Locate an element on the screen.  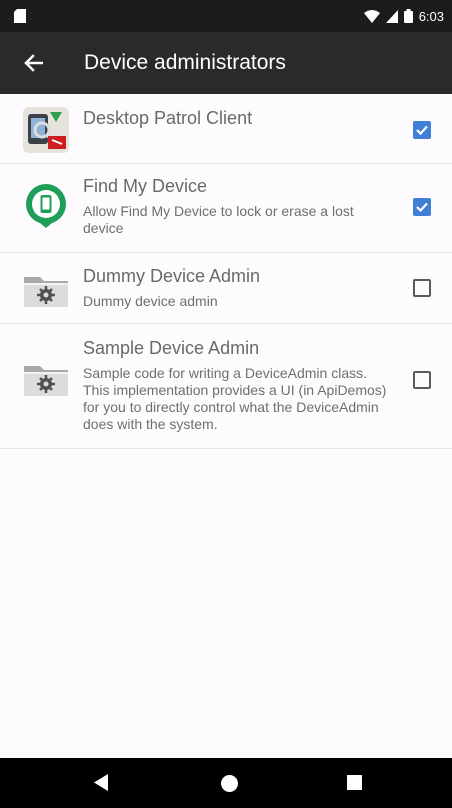
checkbox-dummy-device-admin is located at coordinates (422, 288).